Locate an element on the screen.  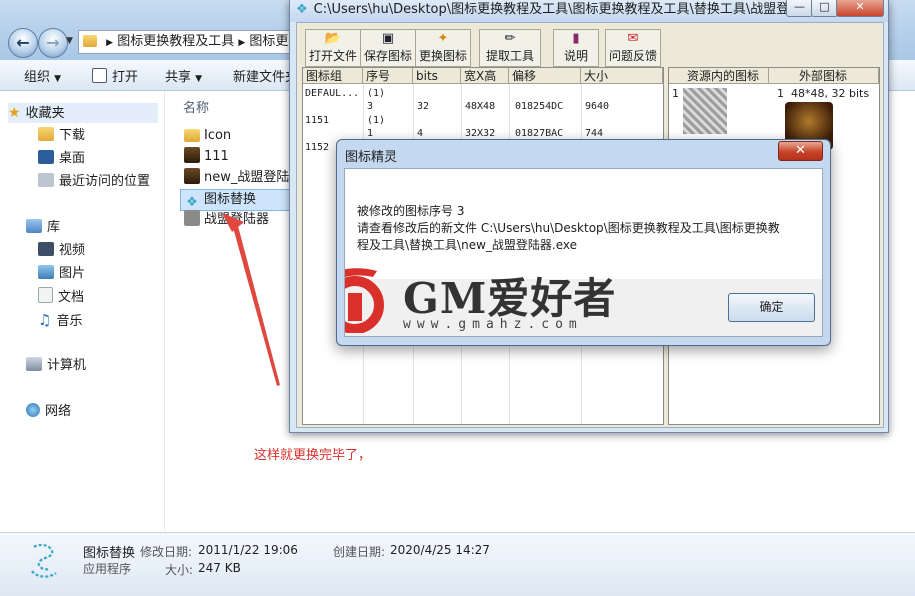
column-header: 外部图标 is located at coordinates (824, 76).